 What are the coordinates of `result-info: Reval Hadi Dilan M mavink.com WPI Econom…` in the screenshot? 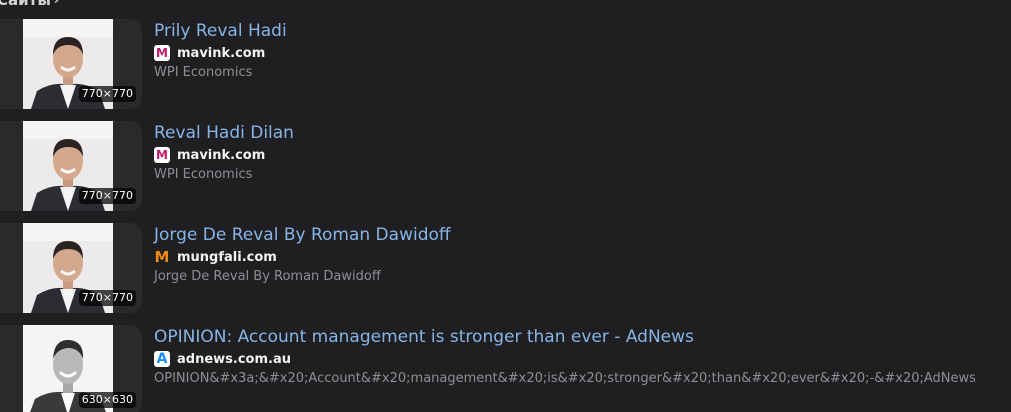 It's located at (224, 153).